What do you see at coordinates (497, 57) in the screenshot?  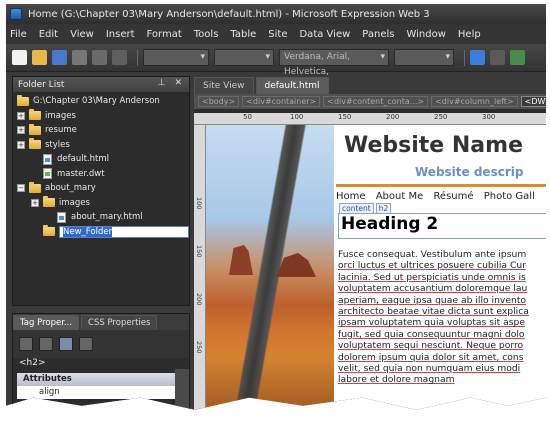 I see `redo-icon` at bounding box center [497, 57].